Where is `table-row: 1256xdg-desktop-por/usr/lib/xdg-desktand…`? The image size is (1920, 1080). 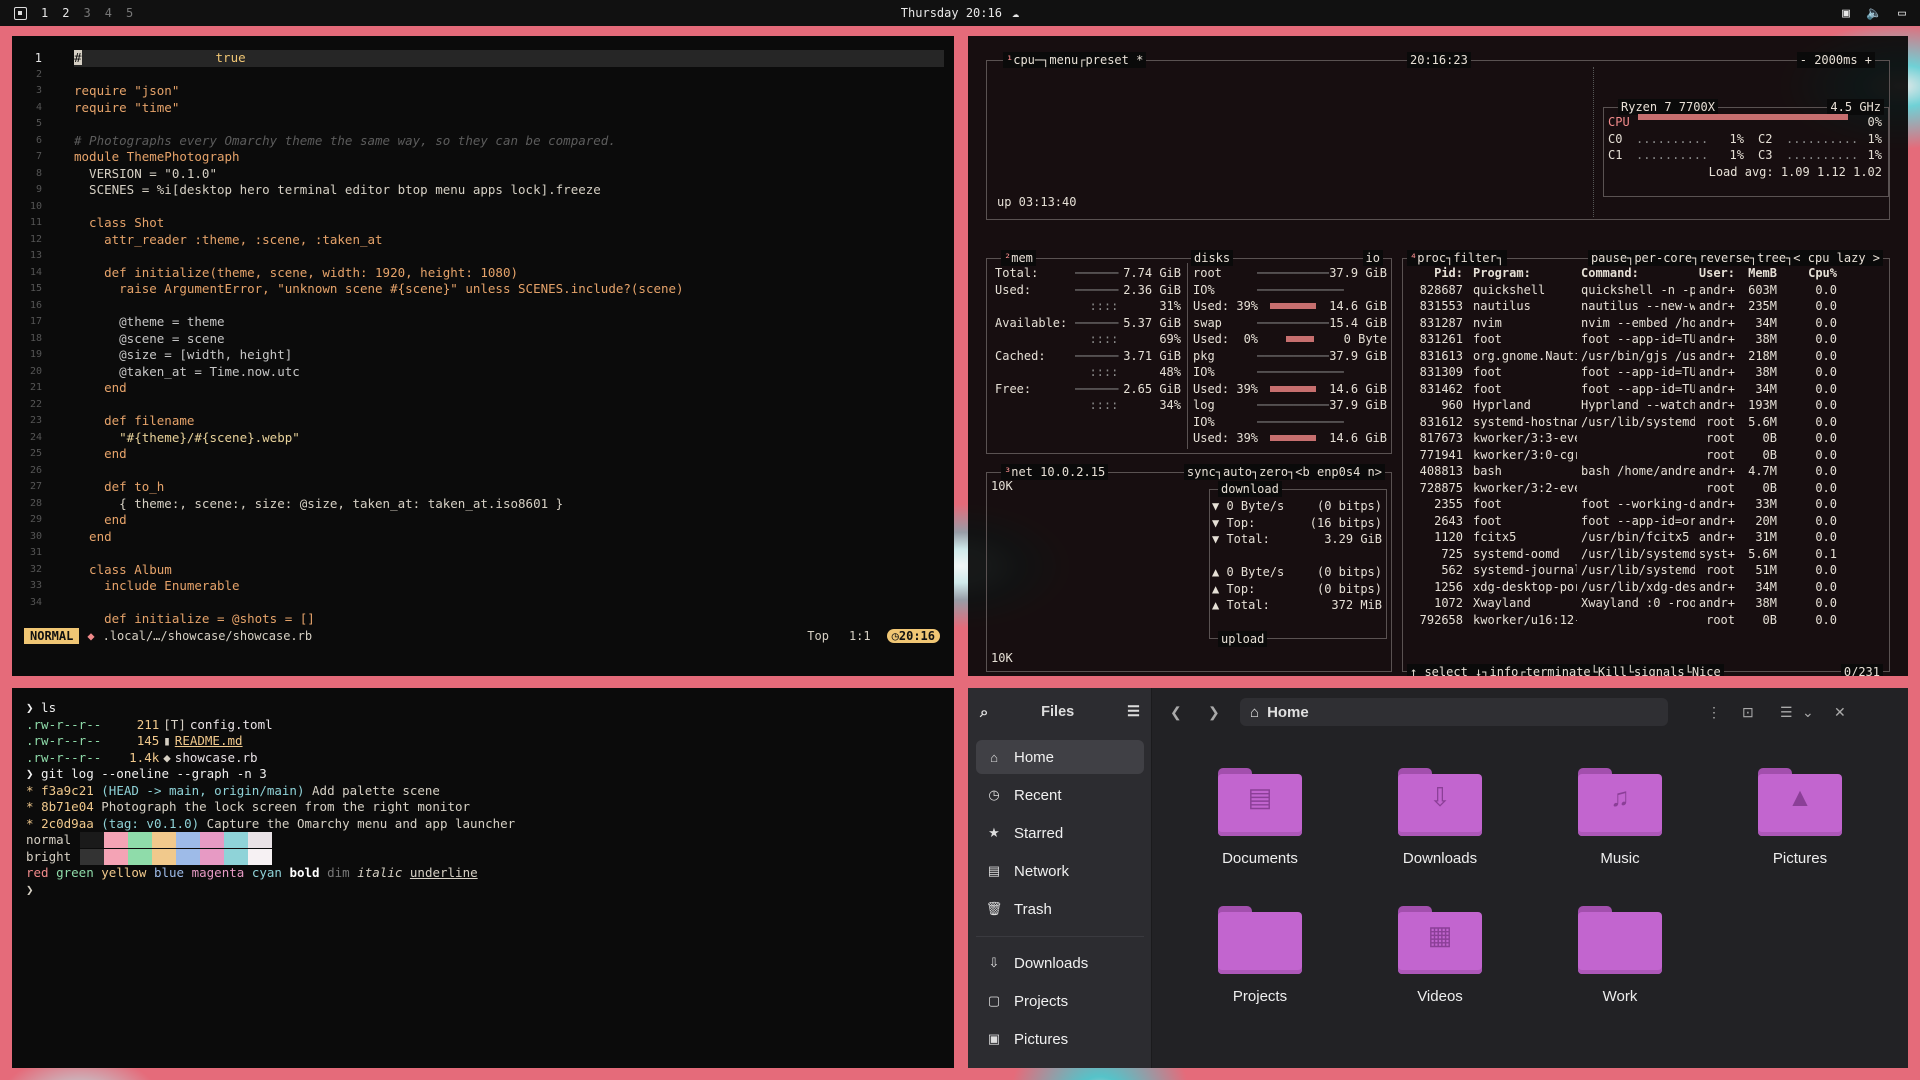
table-row: 1256xdg-desktop-por/usr/lib/xdg-desktand… is located at coordinates (1645, 587).